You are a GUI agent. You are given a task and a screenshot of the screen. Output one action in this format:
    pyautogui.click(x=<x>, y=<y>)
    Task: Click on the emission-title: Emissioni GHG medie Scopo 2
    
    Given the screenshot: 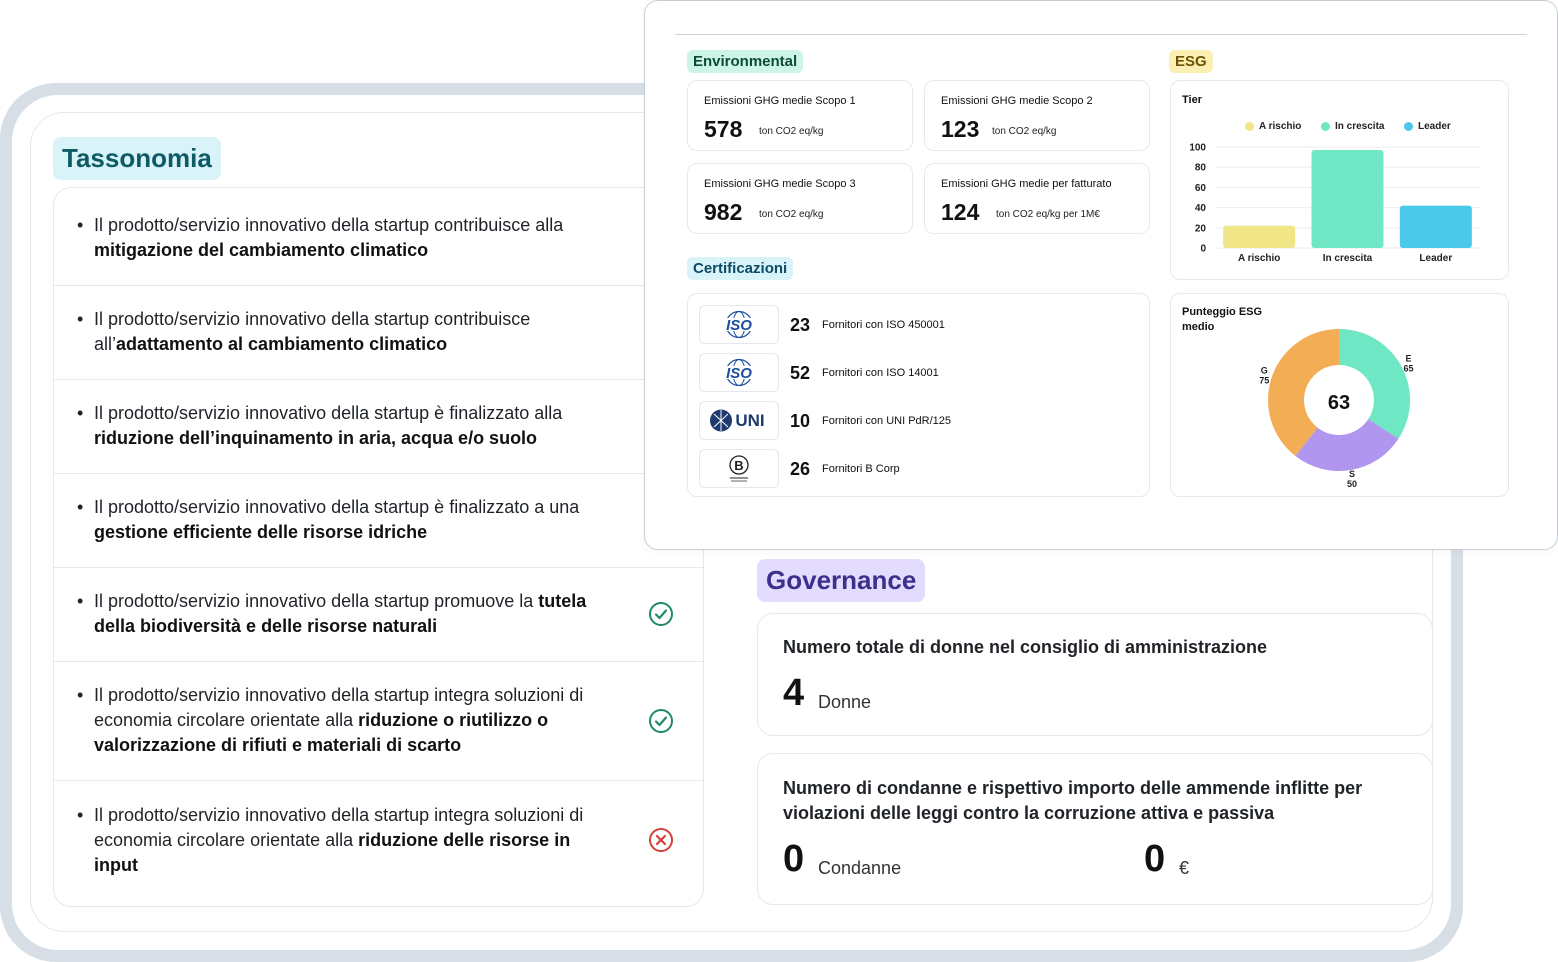 What is the action you would take?
    pyautogui.click(x=1017, y=101)
    